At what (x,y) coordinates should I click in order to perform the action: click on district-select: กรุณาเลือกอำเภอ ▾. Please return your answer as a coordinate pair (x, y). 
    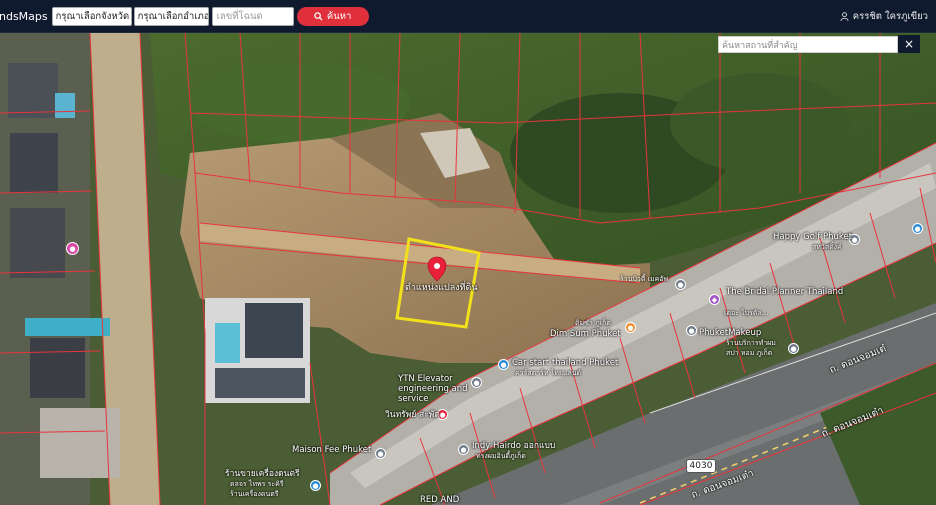
    Looking at the image, I should click on (171, 16).